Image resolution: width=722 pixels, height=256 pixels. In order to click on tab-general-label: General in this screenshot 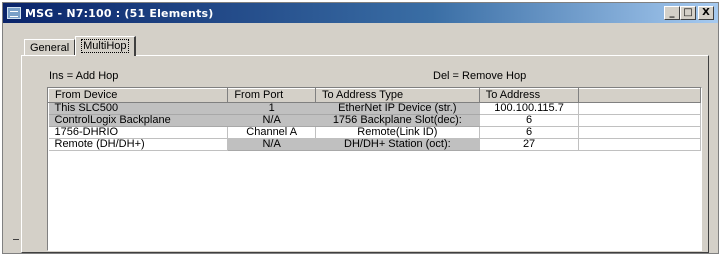, I will do `click(50, 48)`.